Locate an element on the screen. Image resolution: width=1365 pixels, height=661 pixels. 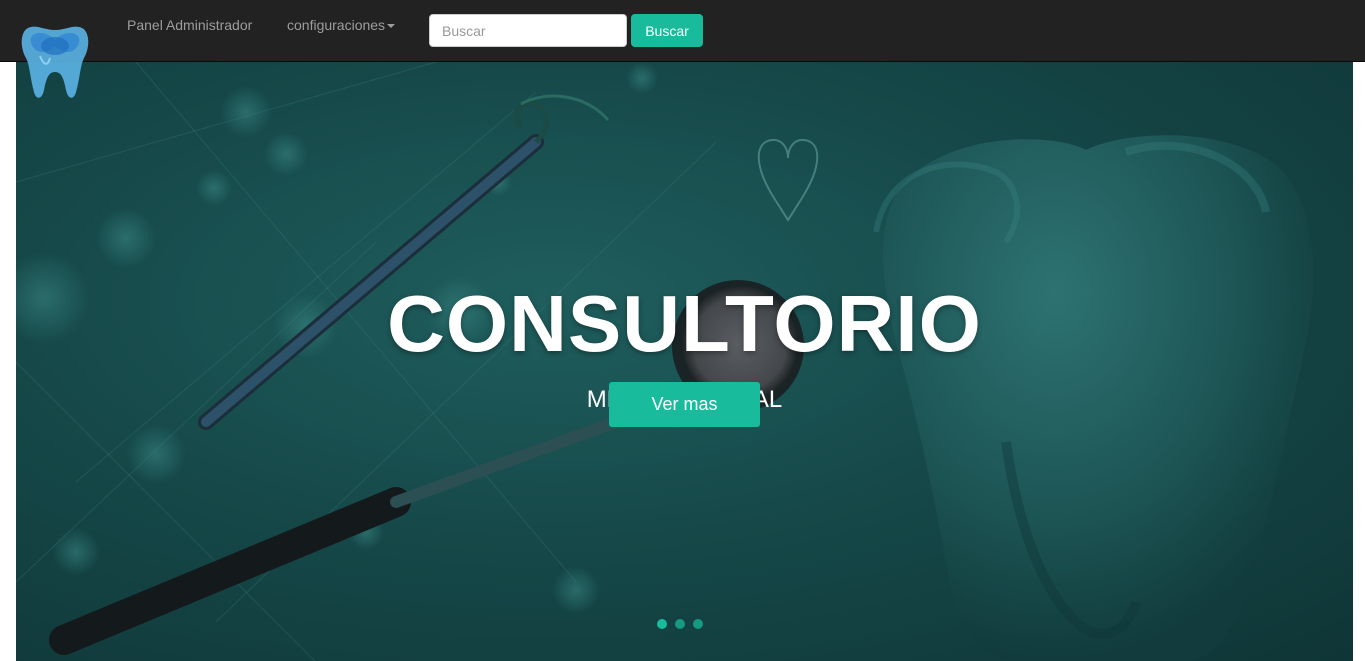
nav-config-label: configuraciones is located at coordinates (336, 25).